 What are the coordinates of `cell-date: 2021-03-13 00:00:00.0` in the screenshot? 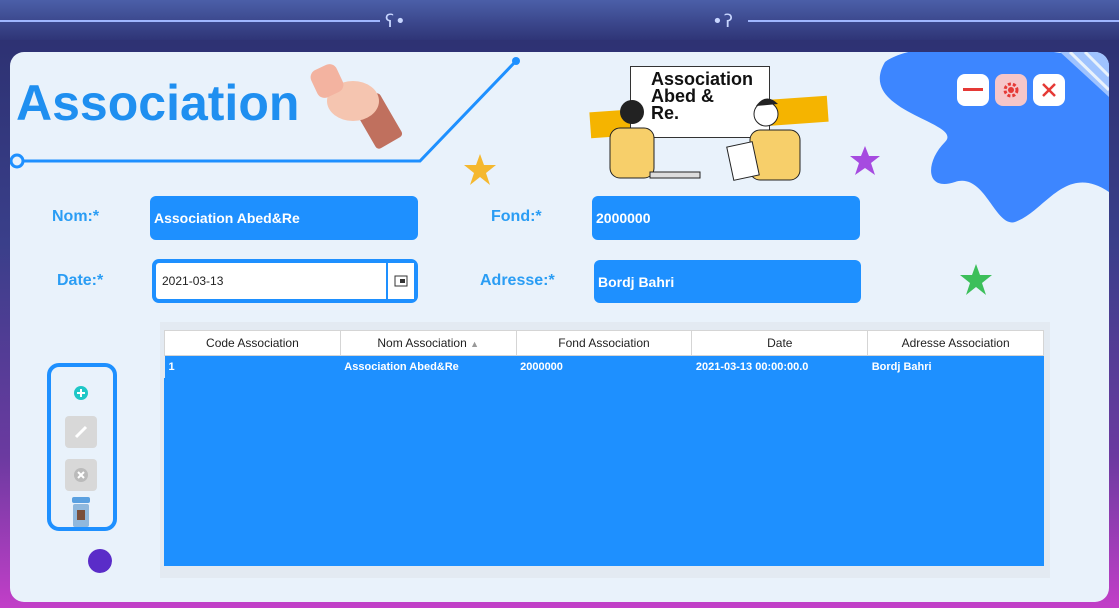 It's located at (779, 366).